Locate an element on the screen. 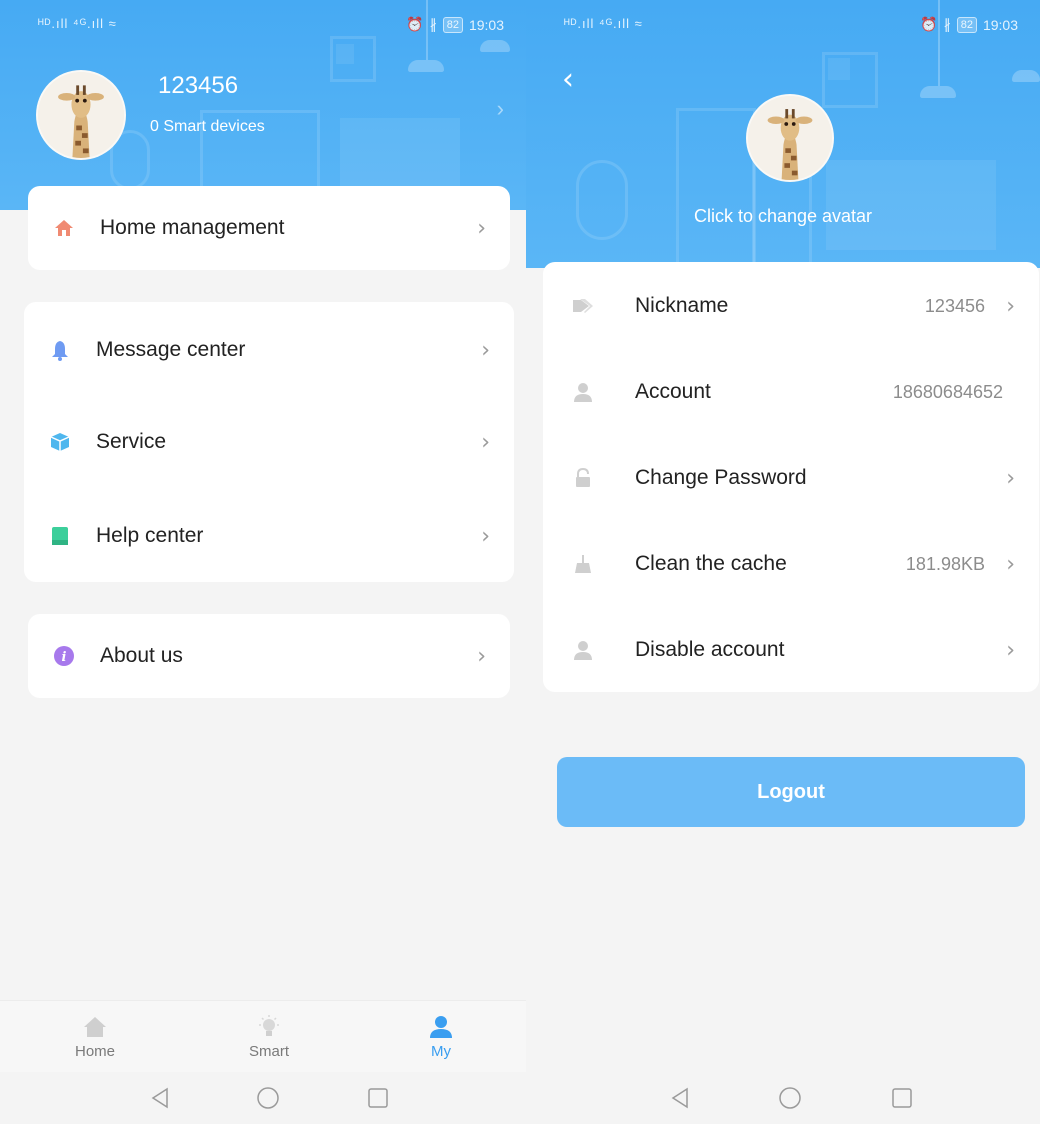  row-clean-cache: Clean the cache 181.98KB › is located at coordinates (791, 564).